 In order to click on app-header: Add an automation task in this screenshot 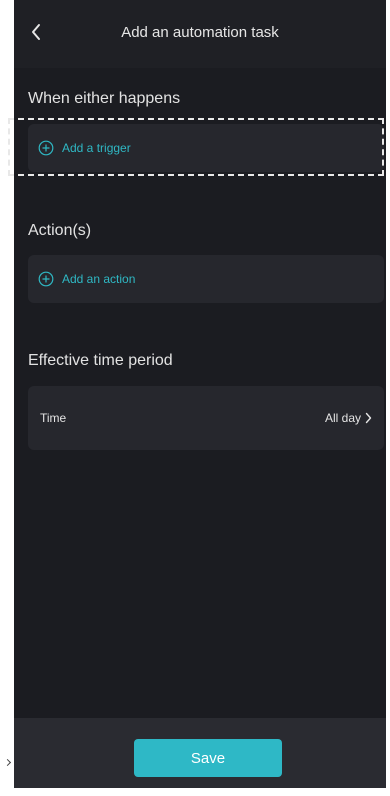, I will do `click(200, 34)`.